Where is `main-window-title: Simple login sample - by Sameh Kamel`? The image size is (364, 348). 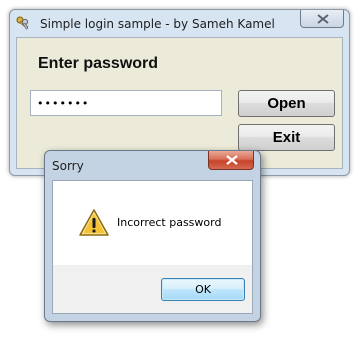
main-window-title: Simple login sample - by Sameh Kamel is located at coordinates (157, 24).